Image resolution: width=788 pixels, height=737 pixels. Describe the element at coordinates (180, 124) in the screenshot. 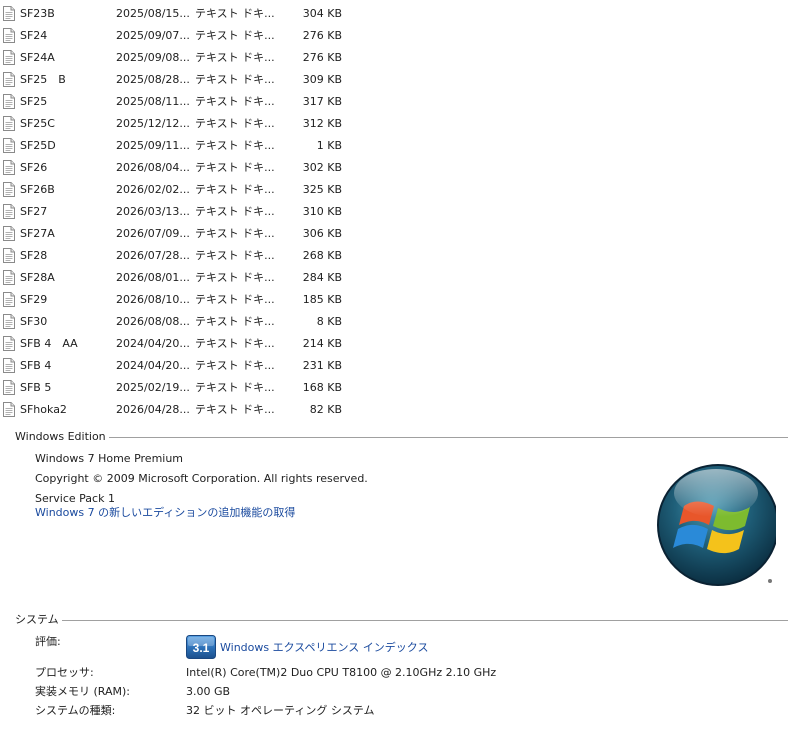

I see `file-row: SF25C 2025/12/12... テキスト ドキ... 312 KB` at that location.